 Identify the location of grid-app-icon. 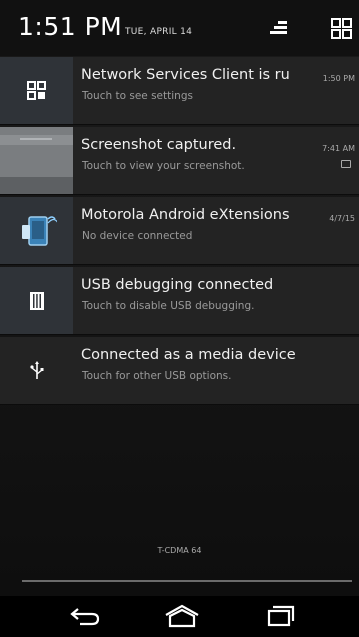
(36, 90).